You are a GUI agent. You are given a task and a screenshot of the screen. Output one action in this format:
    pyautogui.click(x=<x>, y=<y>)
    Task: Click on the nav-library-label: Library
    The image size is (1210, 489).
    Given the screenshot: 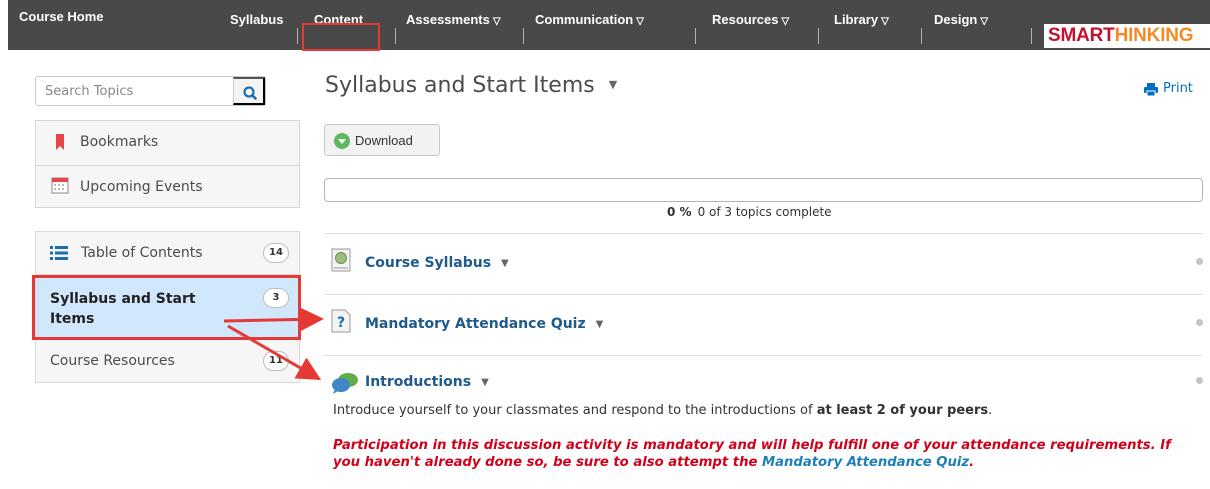 What is the action you would take?
    pyautogui.click(x=856, y=19)
    